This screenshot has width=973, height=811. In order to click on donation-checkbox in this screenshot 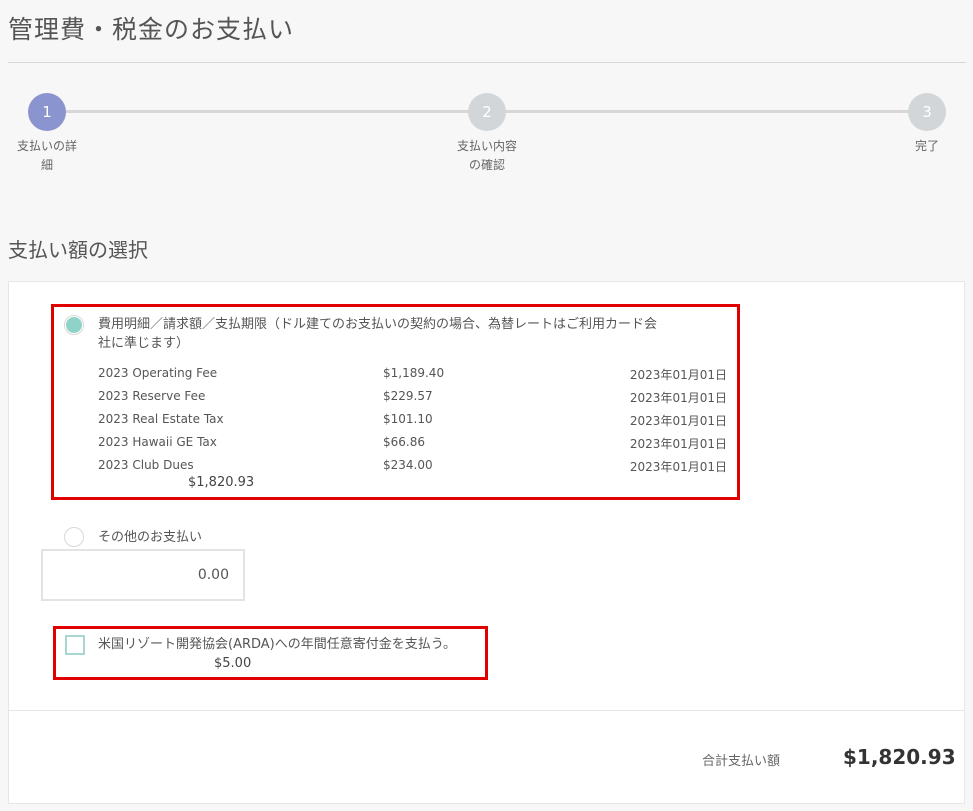, I will do `click(75, 645)`.